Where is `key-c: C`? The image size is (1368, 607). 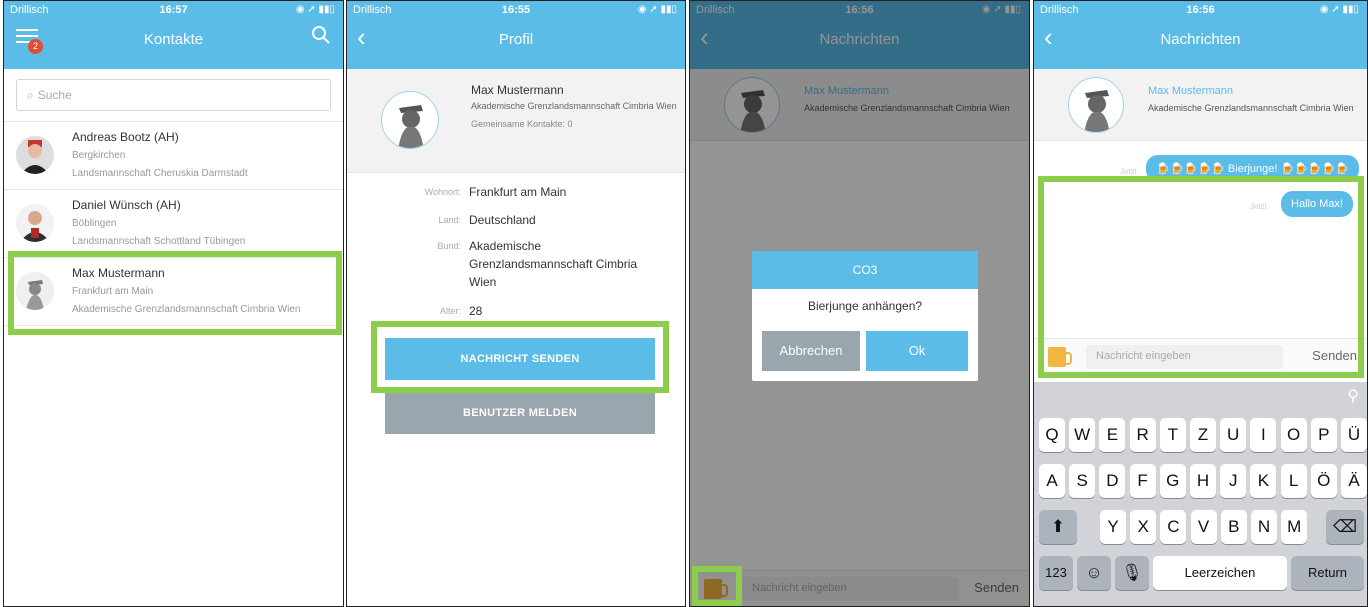
key-c: C is located at coordinates (1173, 527).